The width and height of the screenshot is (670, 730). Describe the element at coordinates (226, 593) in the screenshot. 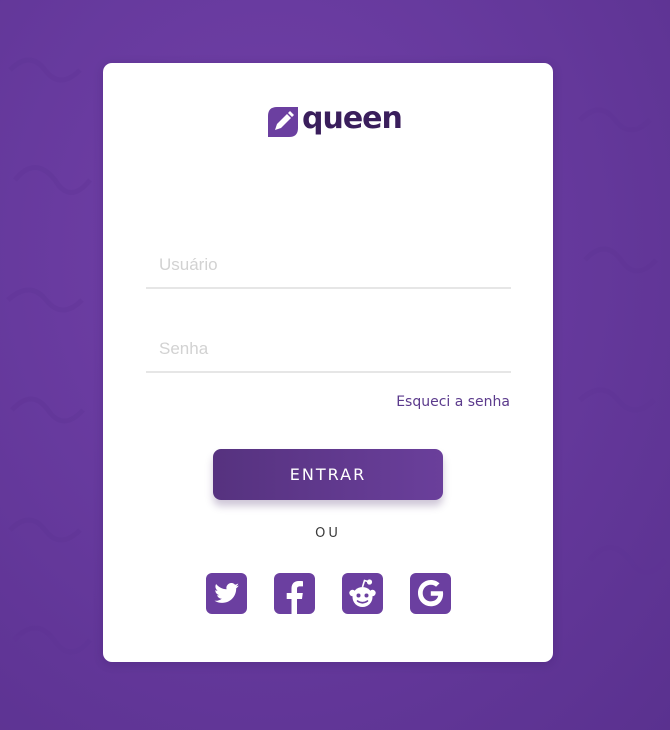

I see `twitter-icon` at that location.